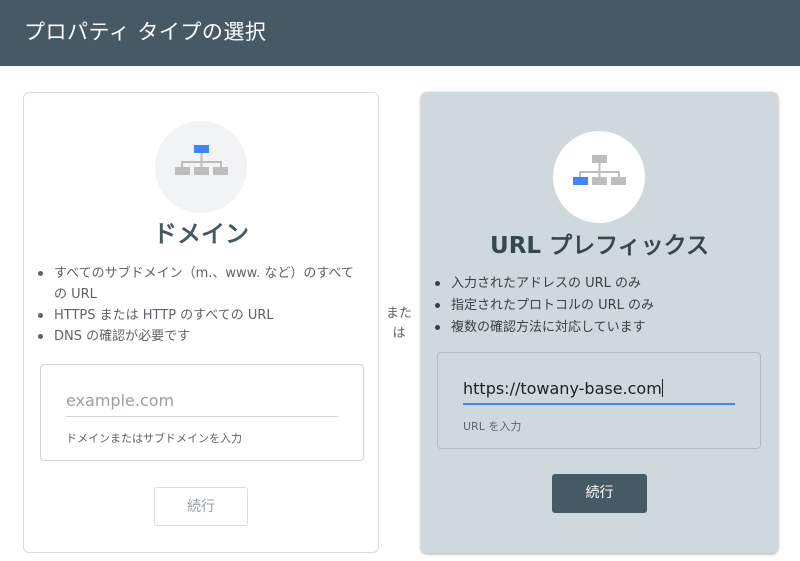 Image resolution: width=800 pixels, height=561 pixels. Describe the element at coordinates (492, 426) in the screenshot. I see `url-input-helper: URL を入力` at that location.